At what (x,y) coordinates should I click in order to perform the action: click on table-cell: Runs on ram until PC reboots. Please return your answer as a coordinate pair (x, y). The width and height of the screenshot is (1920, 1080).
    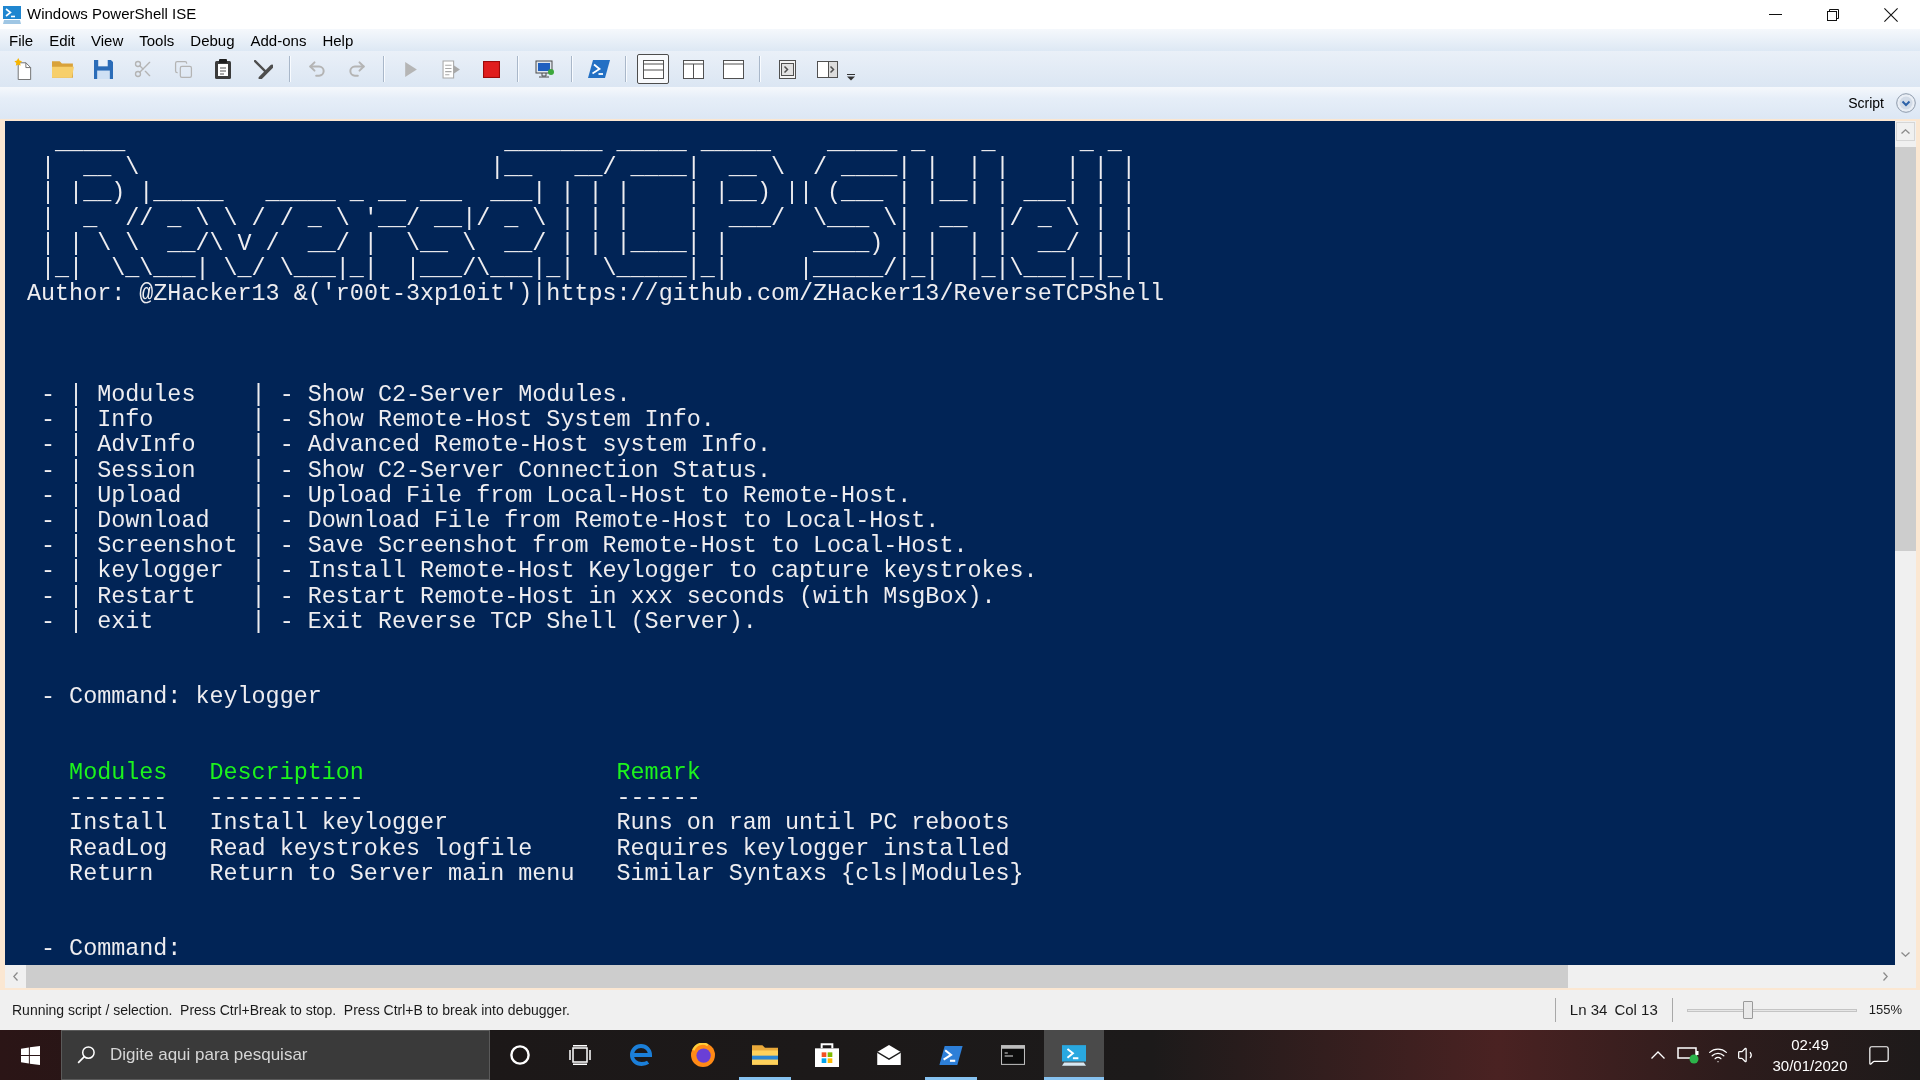
    Looking at the image, I should click on (813, 824).